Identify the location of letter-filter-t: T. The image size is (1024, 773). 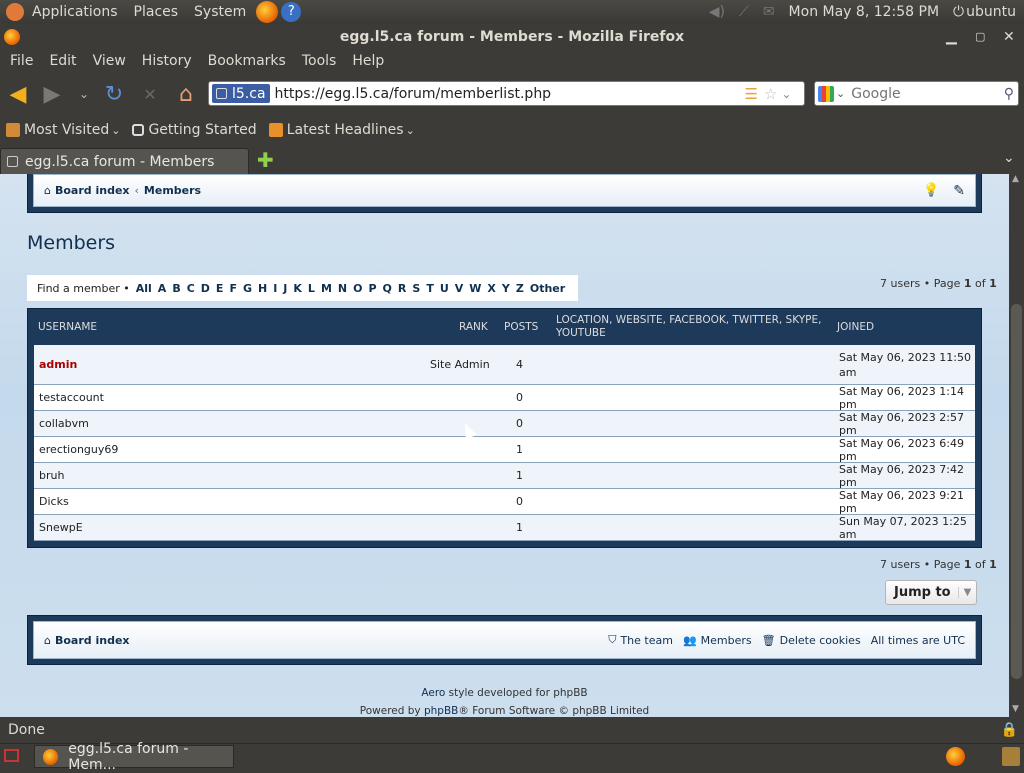
(430, 288).